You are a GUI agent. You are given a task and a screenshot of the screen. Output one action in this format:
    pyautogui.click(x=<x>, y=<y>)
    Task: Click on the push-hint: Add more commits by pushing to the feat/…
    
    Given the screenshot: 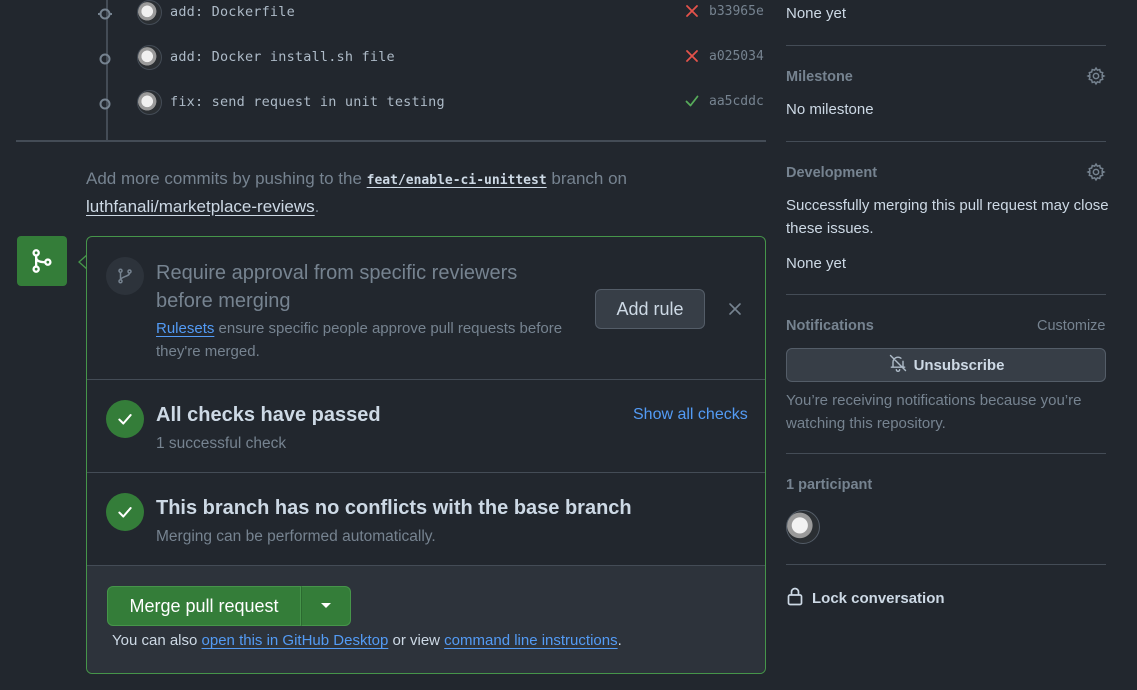 What is the action you would take?
    pyautogui.click(x=426, y=193)
    